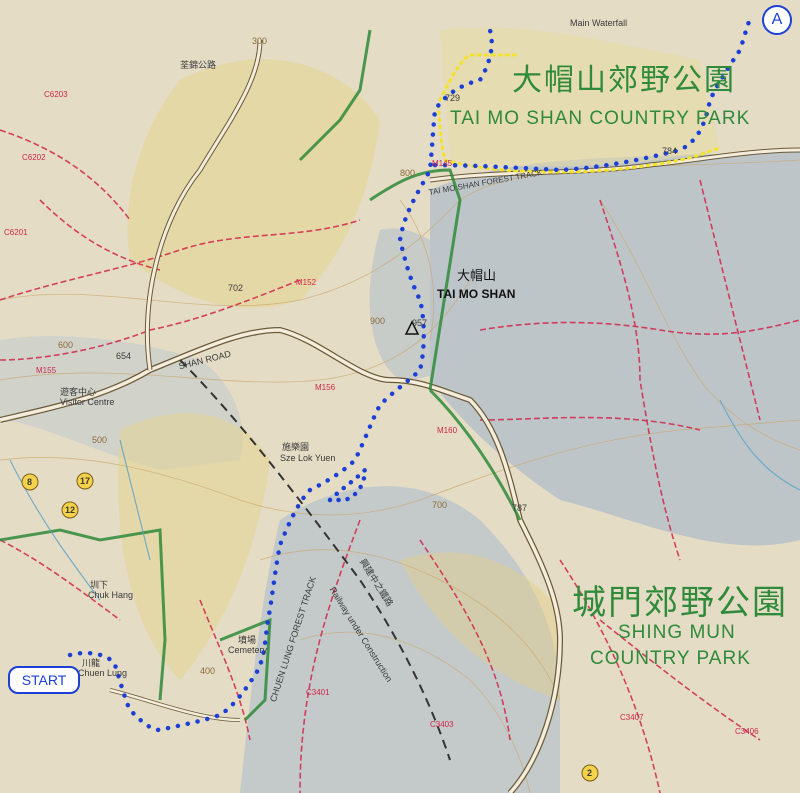 The image size is (800, 793). What do you see at coordinates (599, 23) in the screenshot?
I see `waterfall-label: Main Waterfall` at bounding box center [599, 23].